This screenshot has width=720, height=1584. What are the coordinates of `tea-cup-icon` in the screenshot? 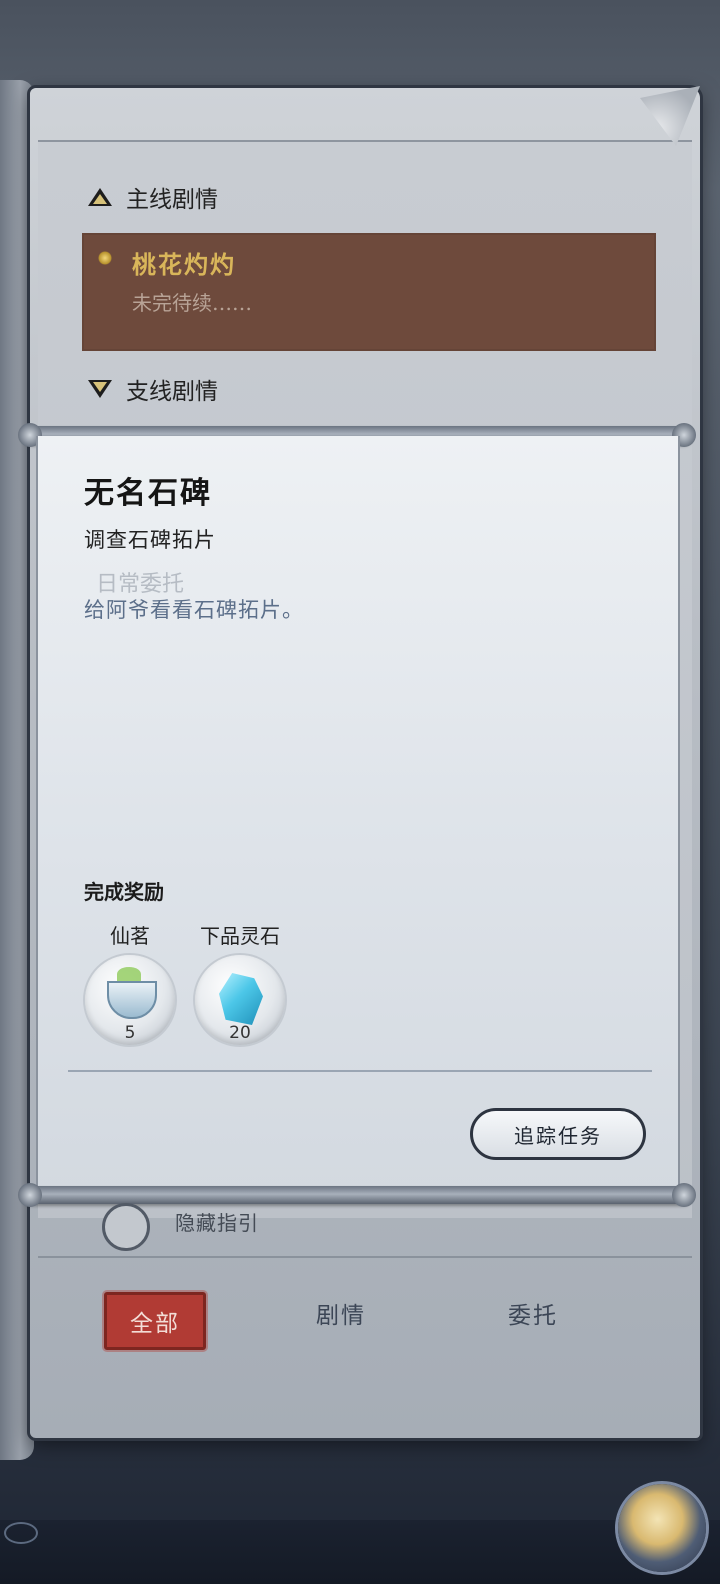 It's located at (132, 993).